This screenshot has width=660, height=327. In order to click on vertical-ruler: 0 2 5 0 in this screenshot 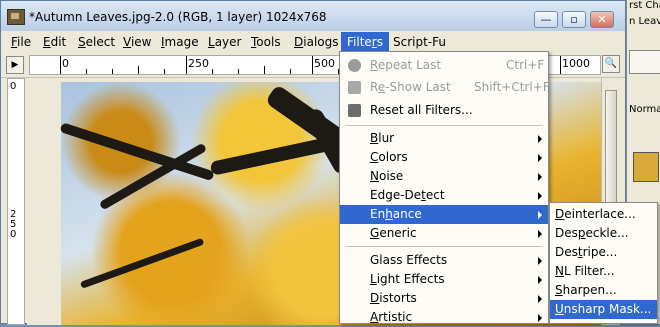, I will do `click(16, 201)`.